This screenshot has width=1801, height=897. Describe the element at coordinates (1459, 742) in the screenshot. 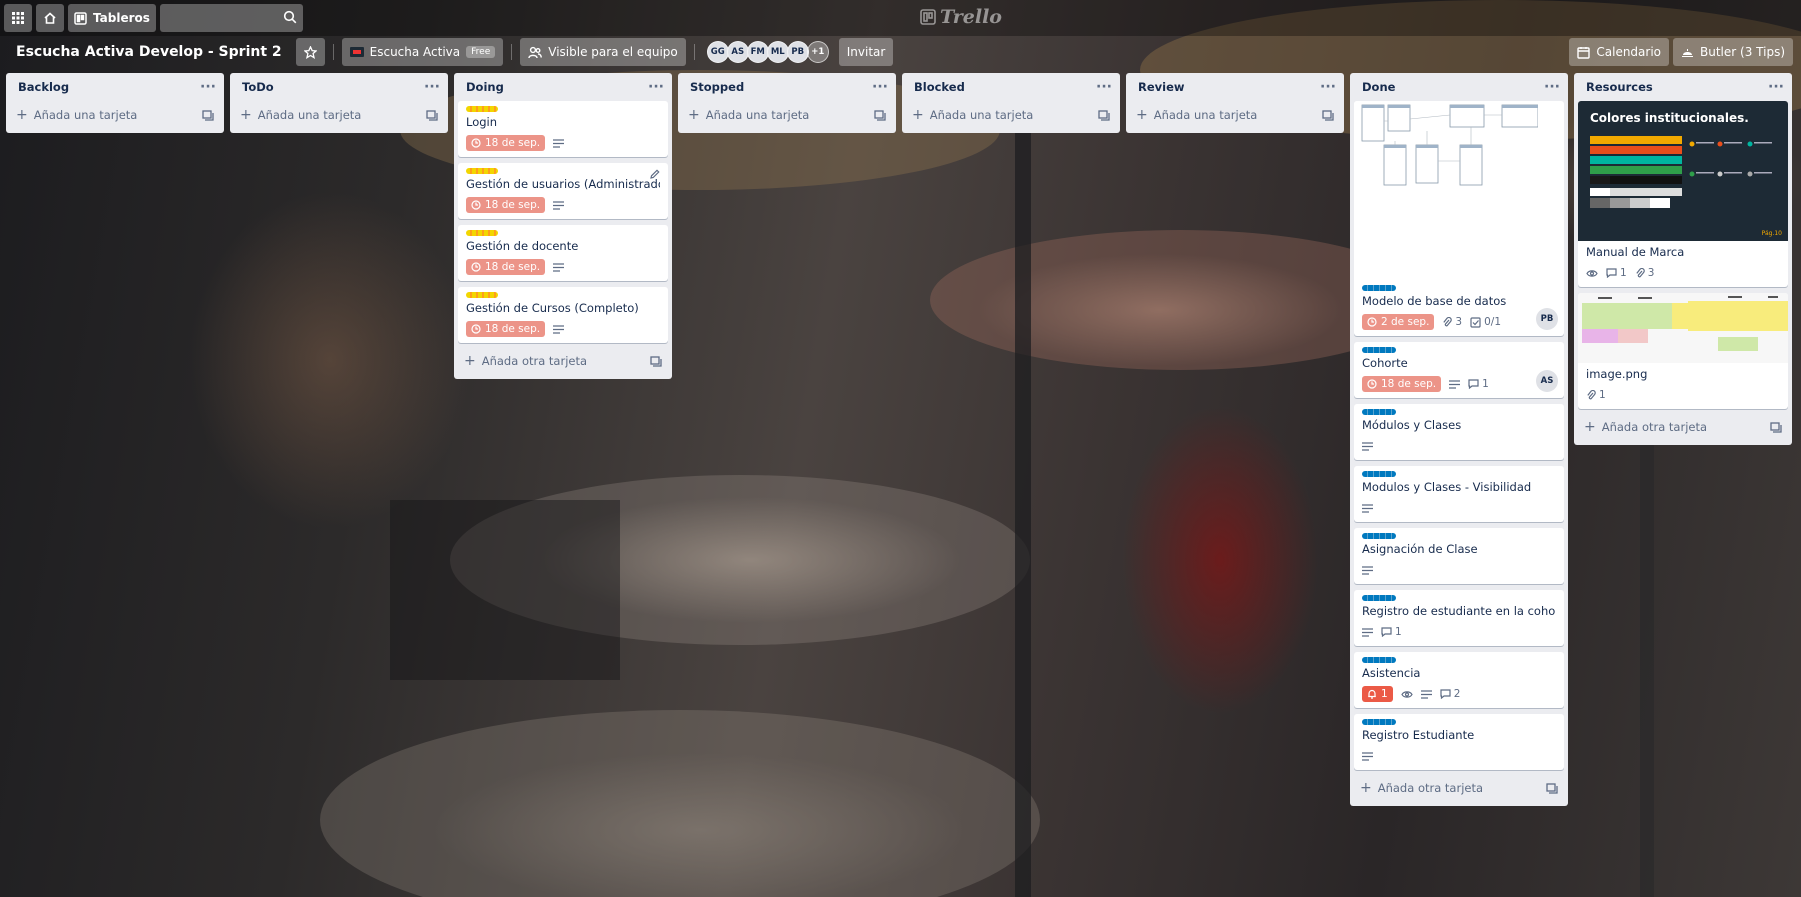

I see `card: Registro Estudiante` at that location.